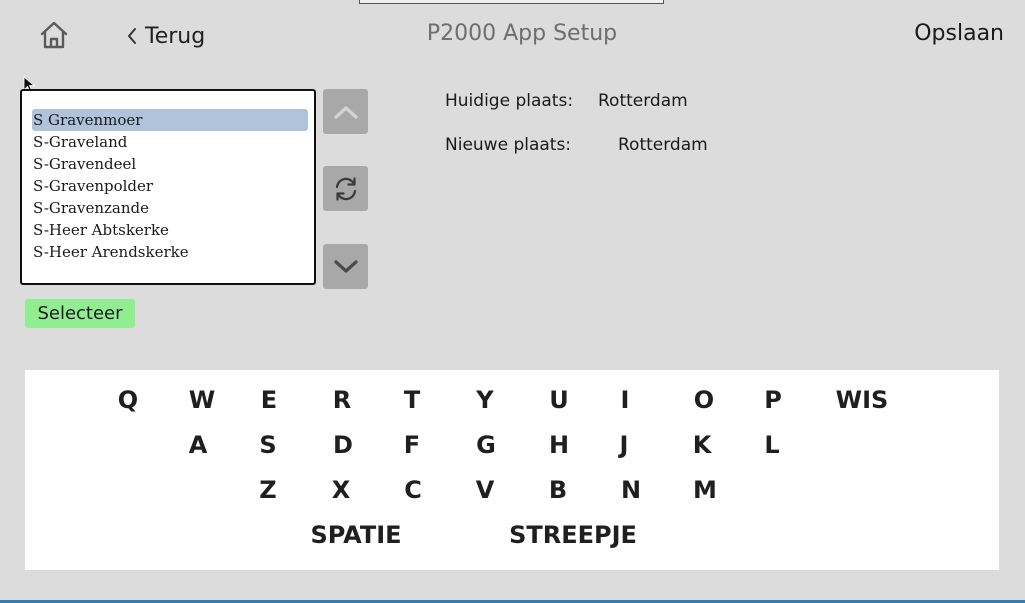  Describe the element at coordinates (343, 445) in the screenshot. I see `key-d: D` at that location.